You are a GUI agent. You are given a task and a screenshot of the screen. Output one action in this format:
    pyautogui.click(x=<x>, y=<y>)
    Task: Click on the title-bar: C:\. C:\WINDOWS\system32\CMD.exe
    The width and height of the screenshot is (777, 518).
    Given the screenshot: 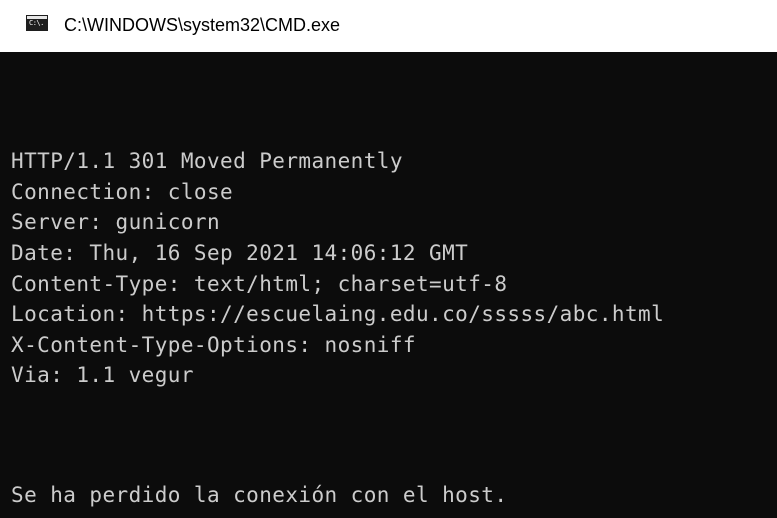 What is the action you would take?
    pyautogui.click(x=388, y=26)
    